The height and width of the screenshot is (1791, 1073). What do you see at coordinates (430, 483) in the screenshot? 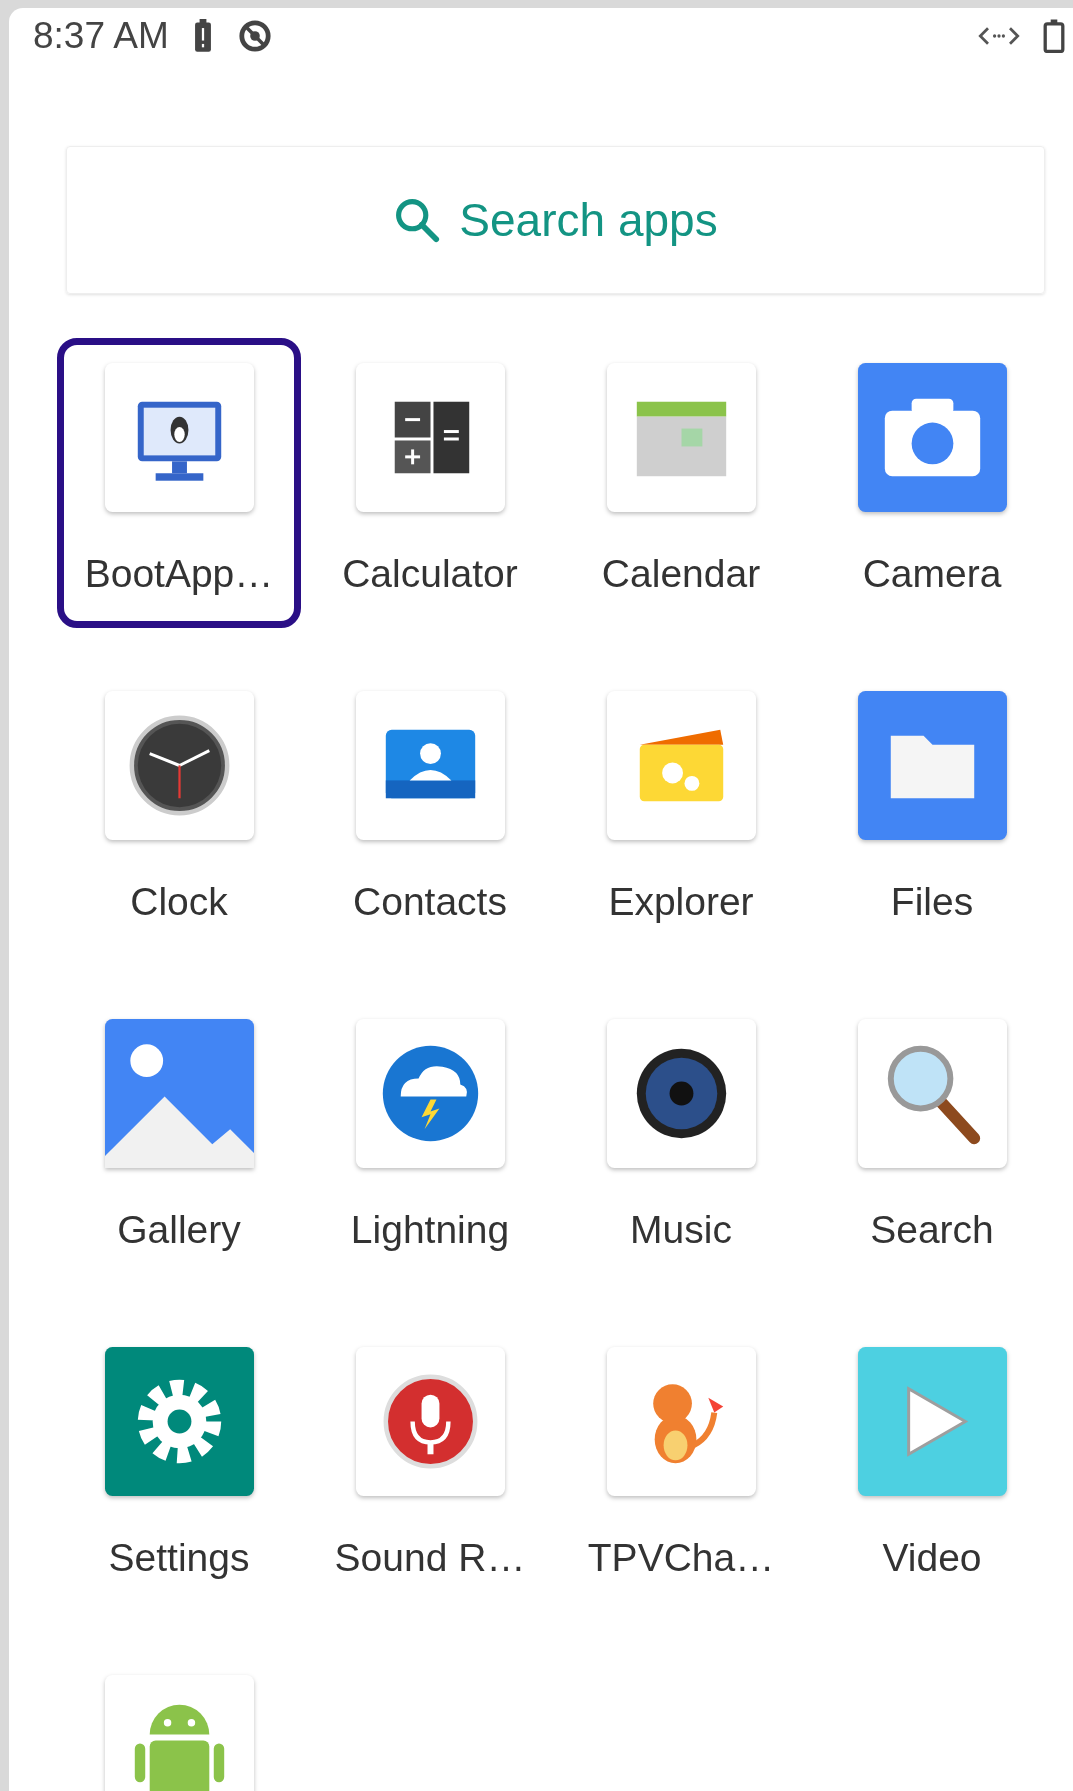
I see `app-item: Calculator` at bounding box center [430, 483].